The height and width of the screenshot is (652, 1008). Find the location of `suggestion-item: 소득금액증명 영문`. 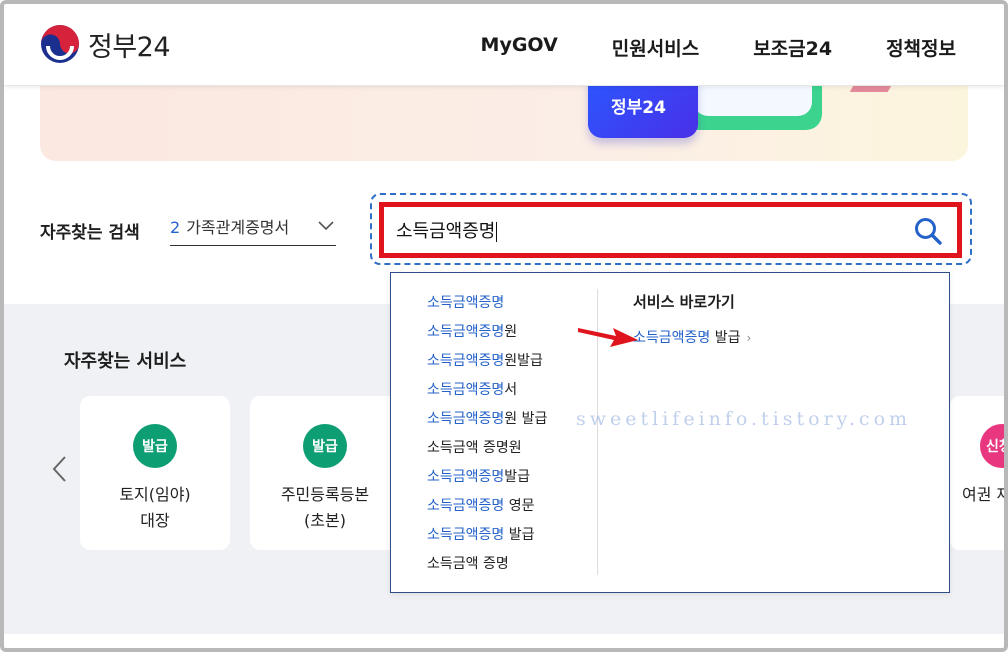

suggestion-item: 소득금액증명 영문 is located at coordinates (481, 505).